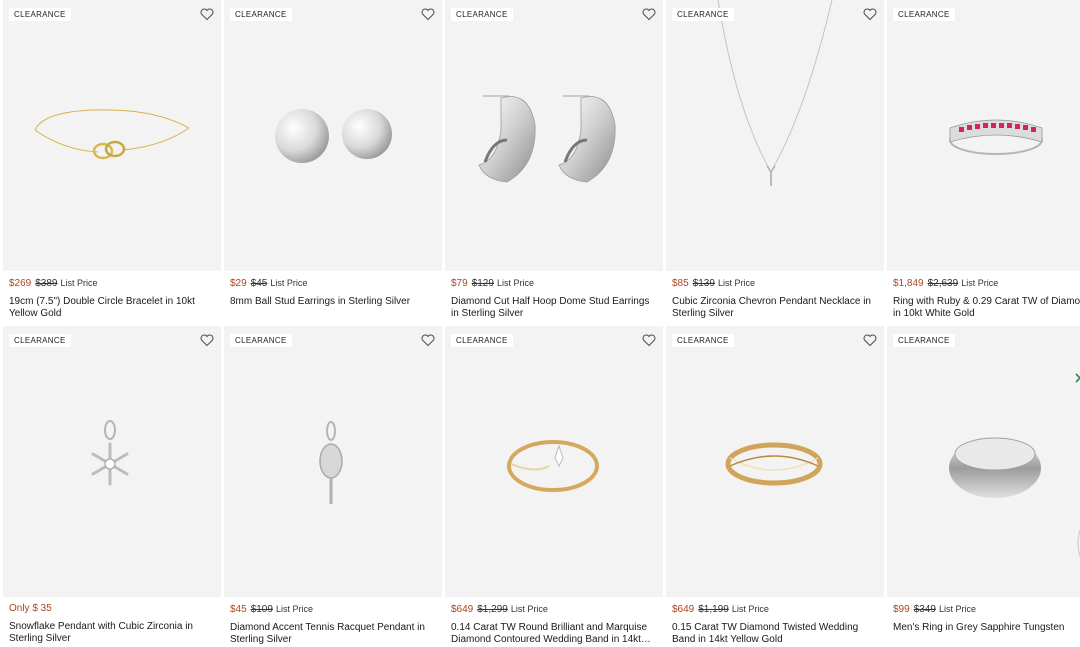 The image size is (1080, 647). What do you see at coordinates (680, 283) in the screenshot?
I see `sale-price: $85` at bounding box center [680, 283].